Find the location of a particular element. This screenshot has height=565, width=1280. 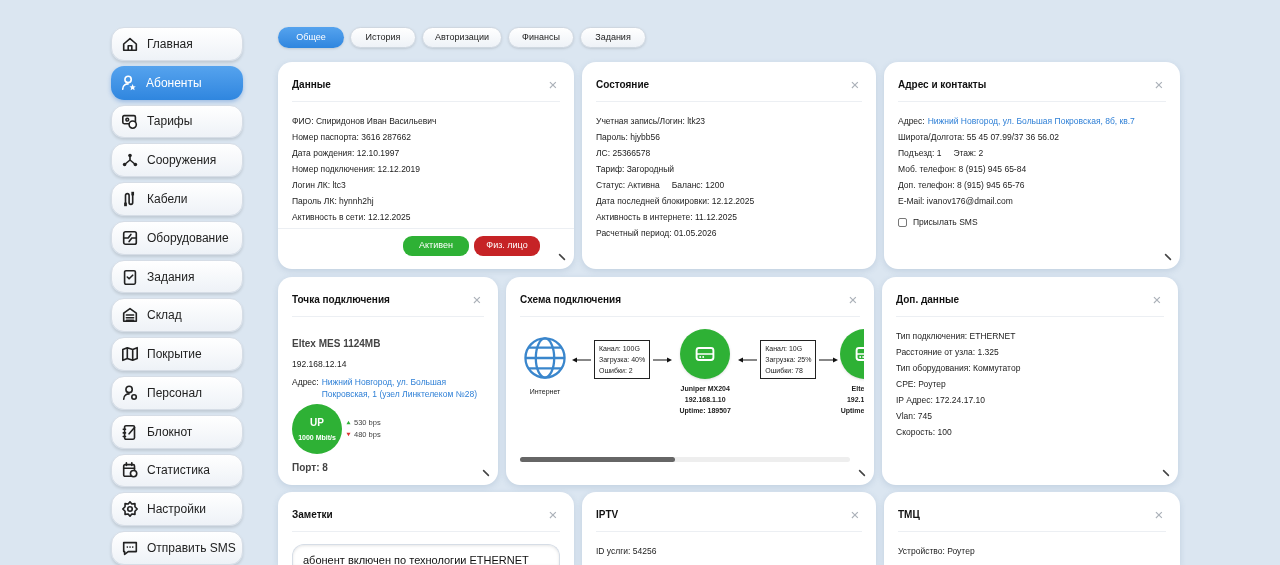

info-text: CPE: Роутер is located at coordinates (921, 384).